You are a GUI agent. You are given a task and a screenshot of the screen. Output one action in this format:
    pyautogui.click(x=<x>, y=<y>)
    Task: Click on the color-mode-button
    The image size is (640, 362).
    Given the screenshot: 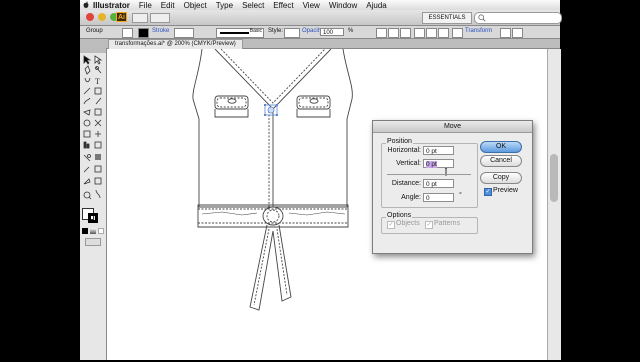 What is the action you would take?
    pyautogui.click(x=85, y=231)
    